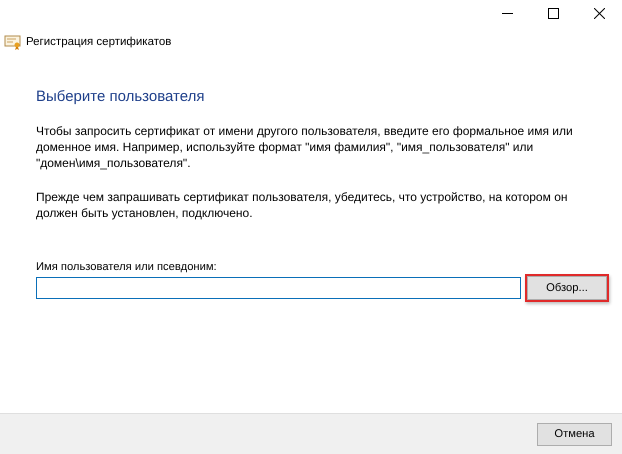  What do you see at coordinates (302, 205) in the screenshot?
I see `instruction-text: Прежде чем запрашивать сертификат пользователя, убедитесь, что устройство, на котором он должен быть установлен, подключено.` at bounding box center [302, 205].